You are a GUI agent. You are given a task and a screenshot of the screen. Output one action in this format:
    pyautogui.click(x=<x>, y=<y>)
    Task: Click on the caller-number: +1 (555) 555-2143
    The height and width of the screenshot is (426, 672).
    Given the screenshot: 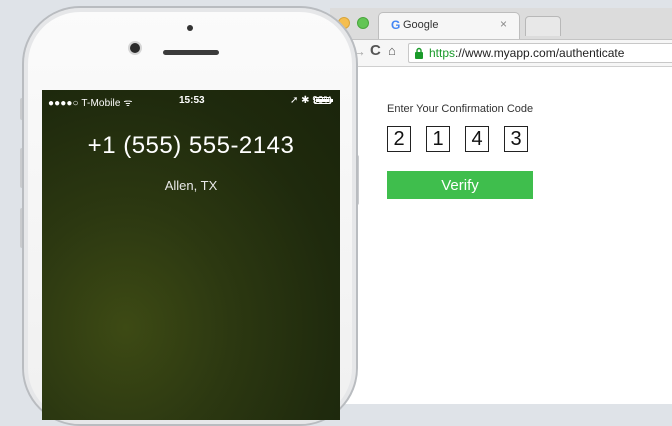 What is the action you would take?
    pyautogui.click(x=191, y=145)
    